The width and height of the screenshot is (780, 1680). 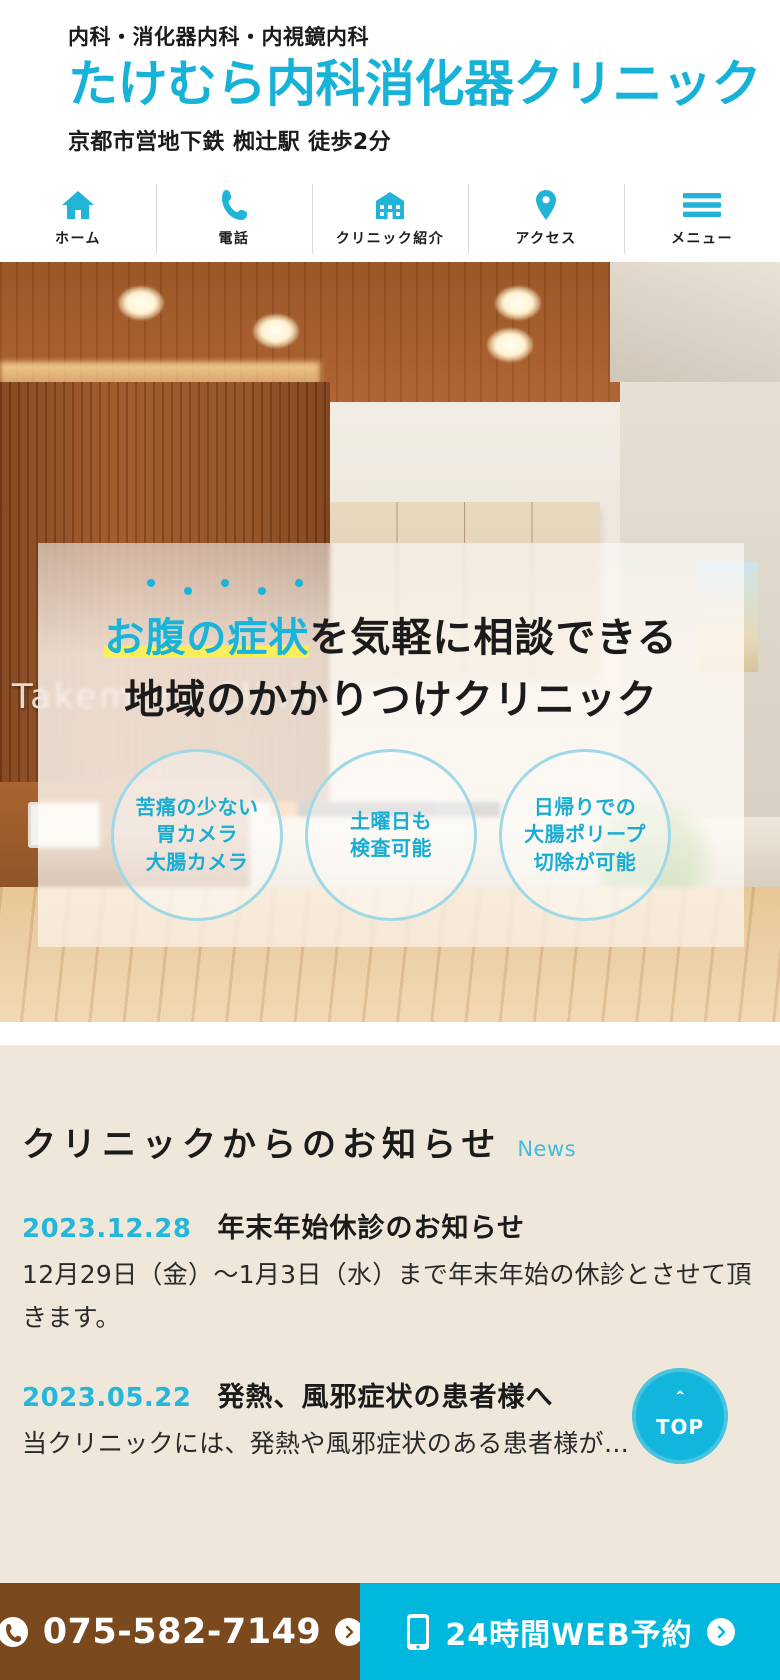 I want to click on nav-label-phone: 電話, so click(x=234, y=239).